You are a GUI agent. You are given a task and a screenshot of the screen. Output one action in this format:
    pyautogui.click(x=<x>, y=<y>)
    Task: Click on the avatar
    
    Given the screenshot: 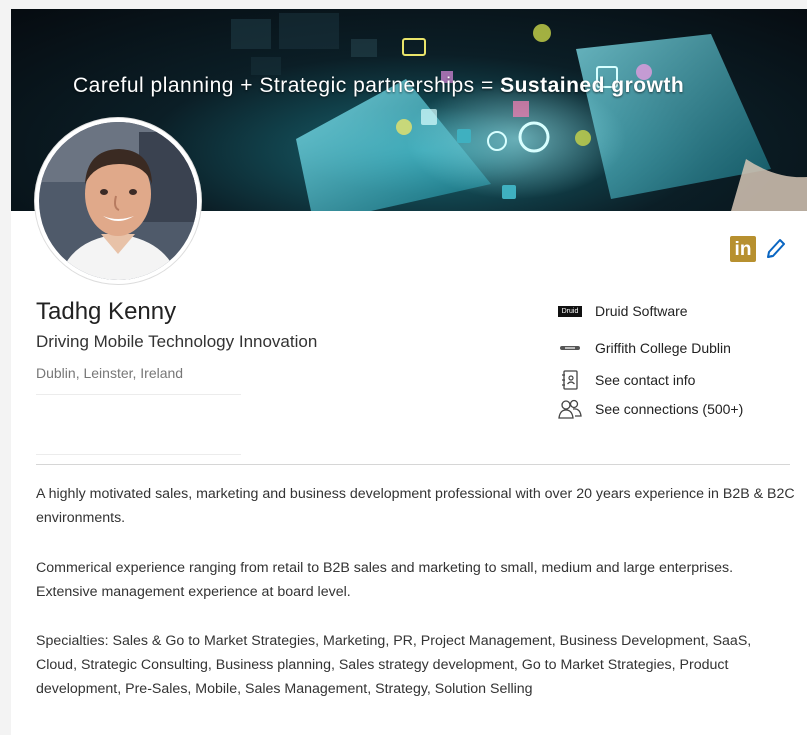 What is the action you would take?
    pyautogui.click(x=118, y=201)
    